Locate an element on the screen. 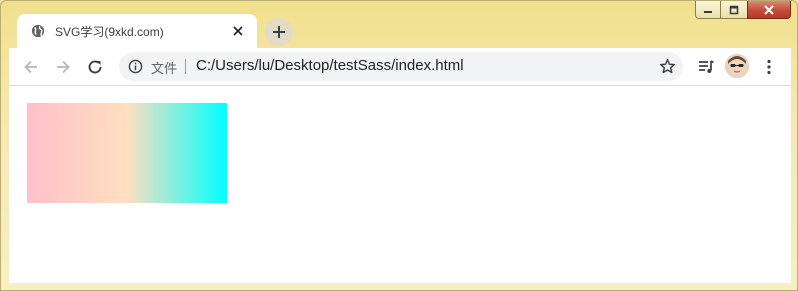 This screenshot has width=798, height=291. gradient-rectangle-svg is located at coordinates (127, 153).